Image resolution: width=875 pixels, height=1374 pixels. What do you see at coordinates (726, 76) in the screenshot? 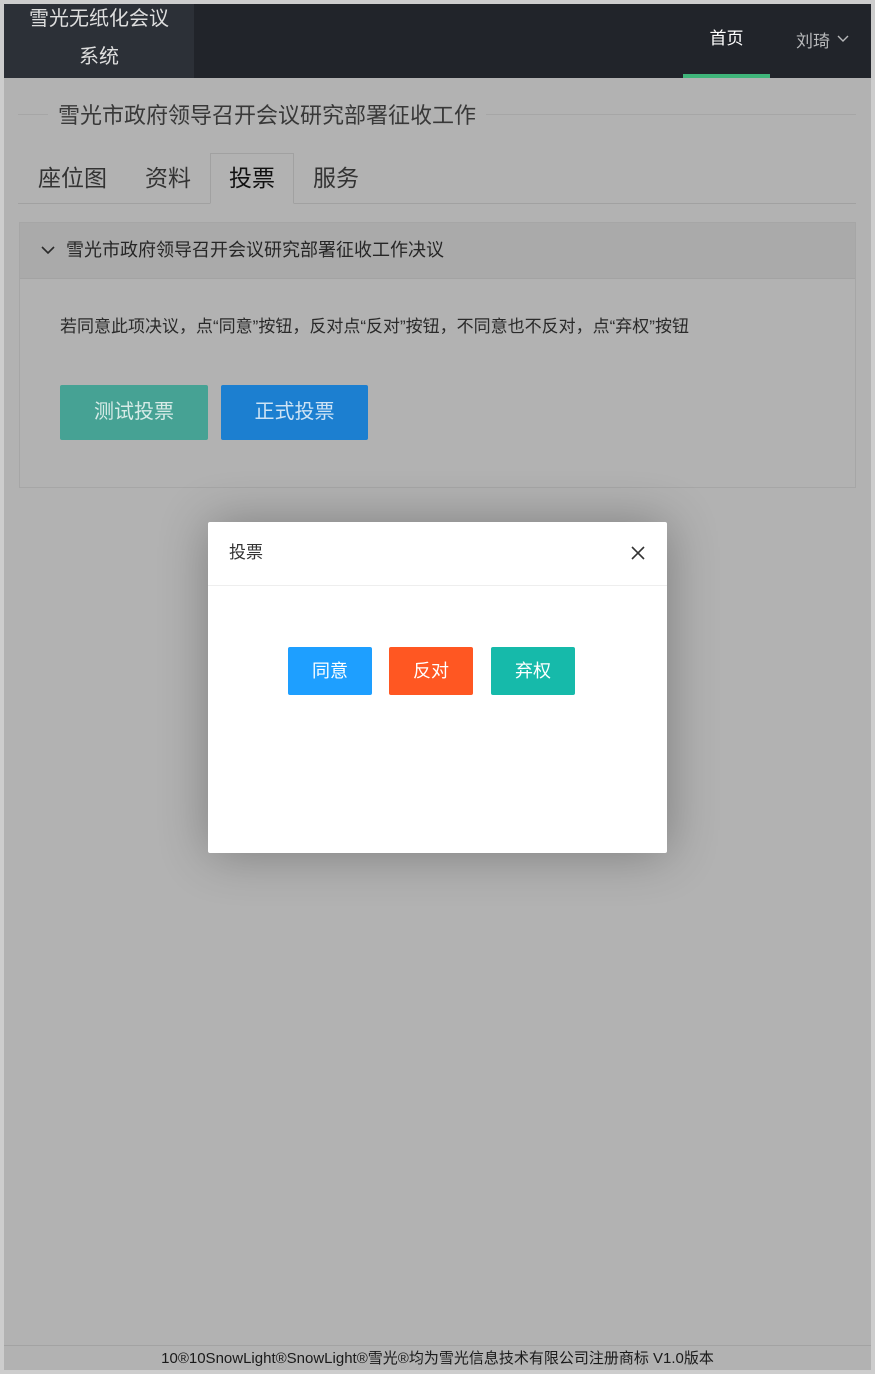
I see `nav-active-indicator` at bounding box center [726, 76].